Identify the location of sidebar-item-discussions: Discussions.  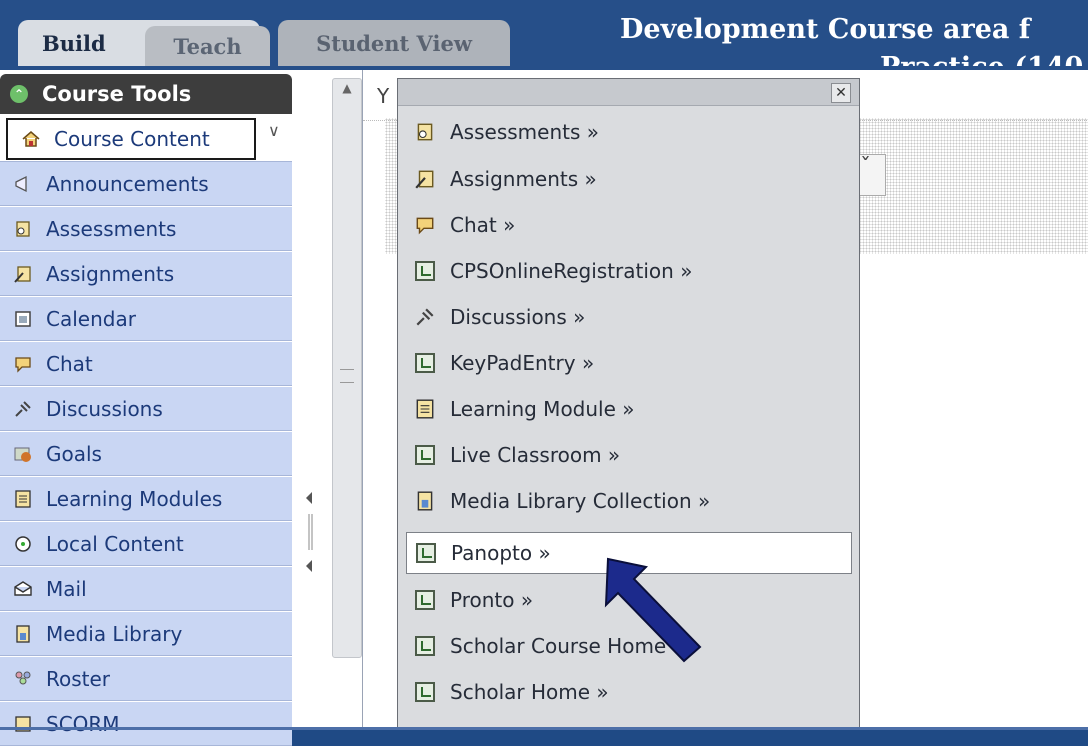
(146, 409).